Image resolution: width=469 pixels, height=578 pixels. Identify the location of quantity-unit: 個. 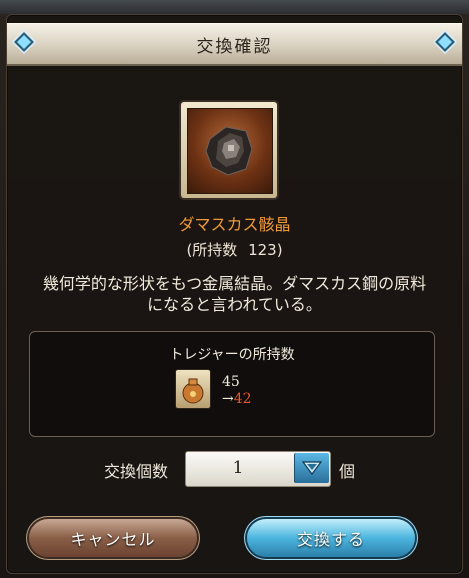
(347, 471).